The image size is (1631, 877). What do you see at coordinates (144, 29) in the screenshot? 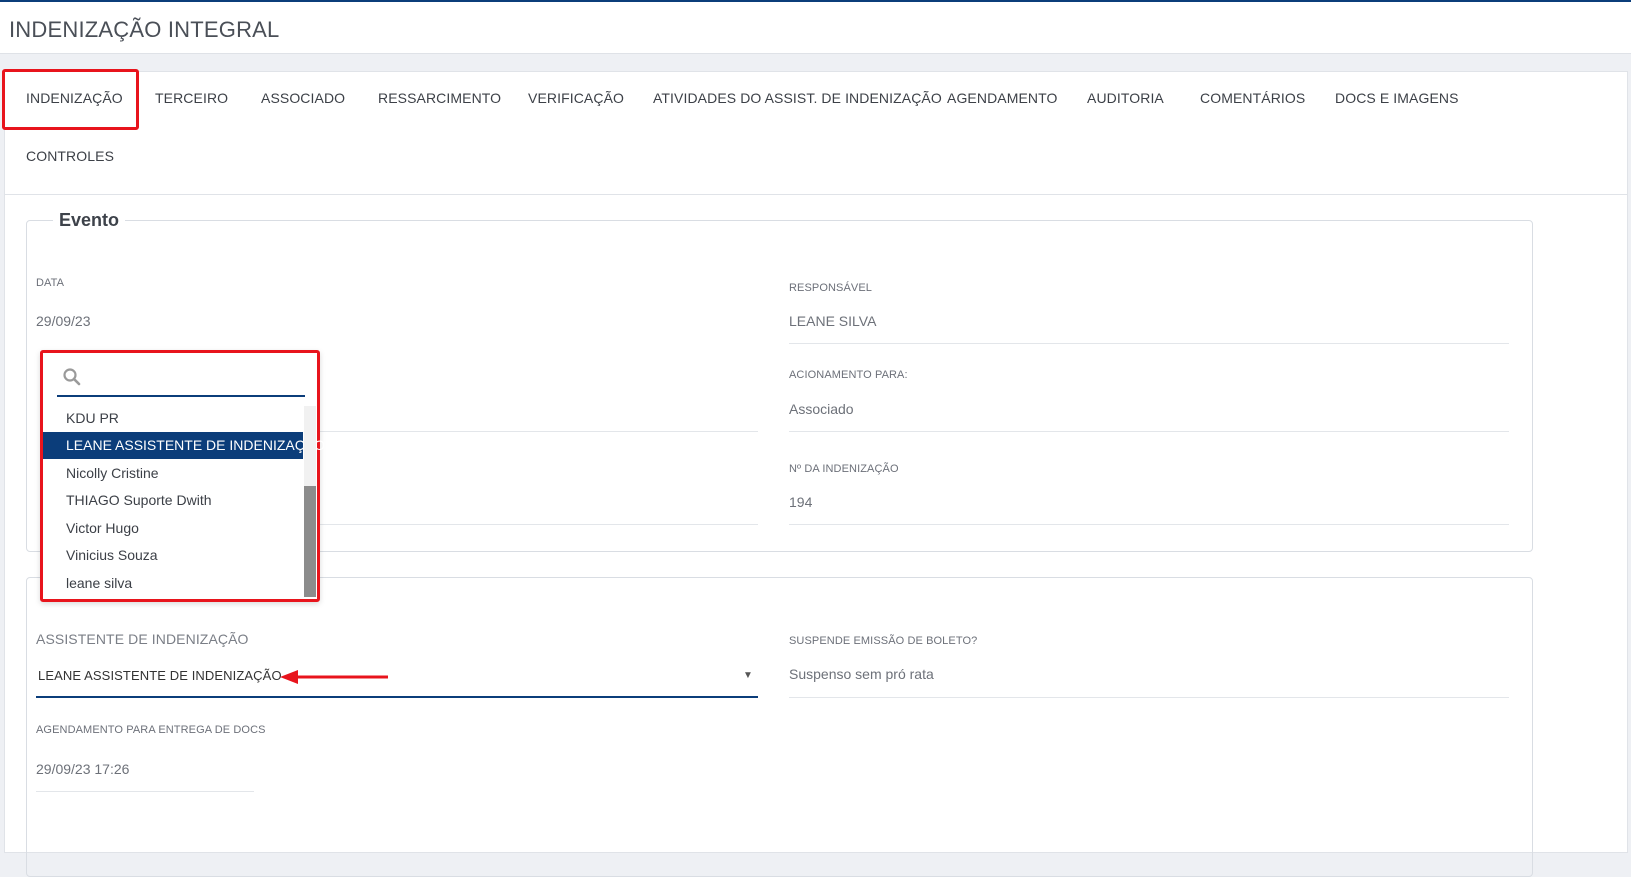
I see `page-title: INDENIZAÇÃO INTEGRAL` at bounding box center [144, 29].